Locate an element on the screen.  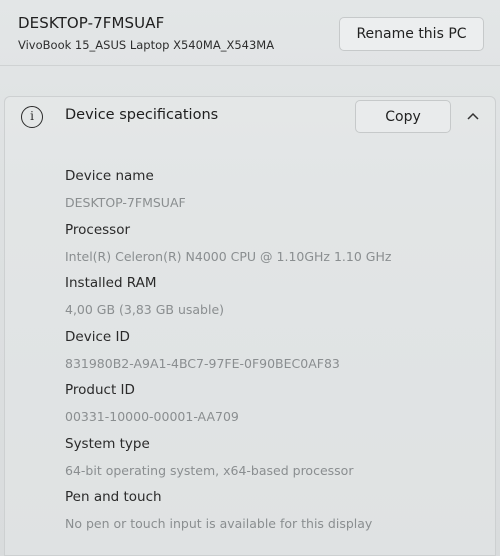
pc-model: VivoBook 15_ASUS Laptop X540MA_X543MA is located at coordinates (146, 45).